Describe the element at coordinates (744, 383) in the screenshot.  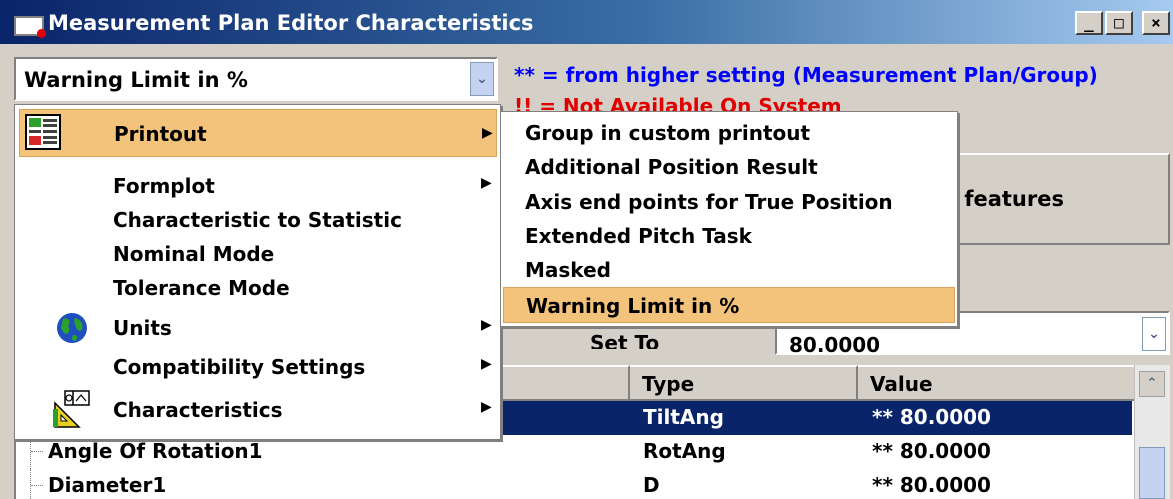
I see `column-header-type: Type` at that location.